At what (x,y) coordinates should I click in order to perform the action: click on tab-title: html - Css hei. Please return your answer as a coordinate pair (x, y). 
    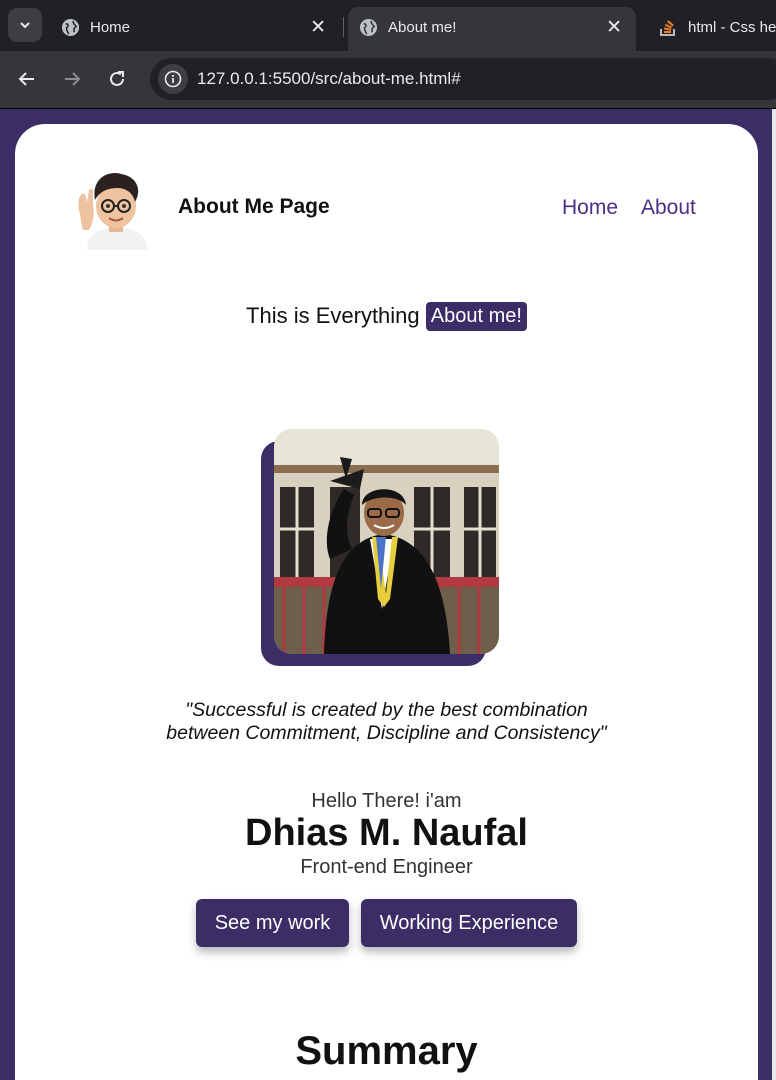
    Looking at the image, I should click on (732, 27).